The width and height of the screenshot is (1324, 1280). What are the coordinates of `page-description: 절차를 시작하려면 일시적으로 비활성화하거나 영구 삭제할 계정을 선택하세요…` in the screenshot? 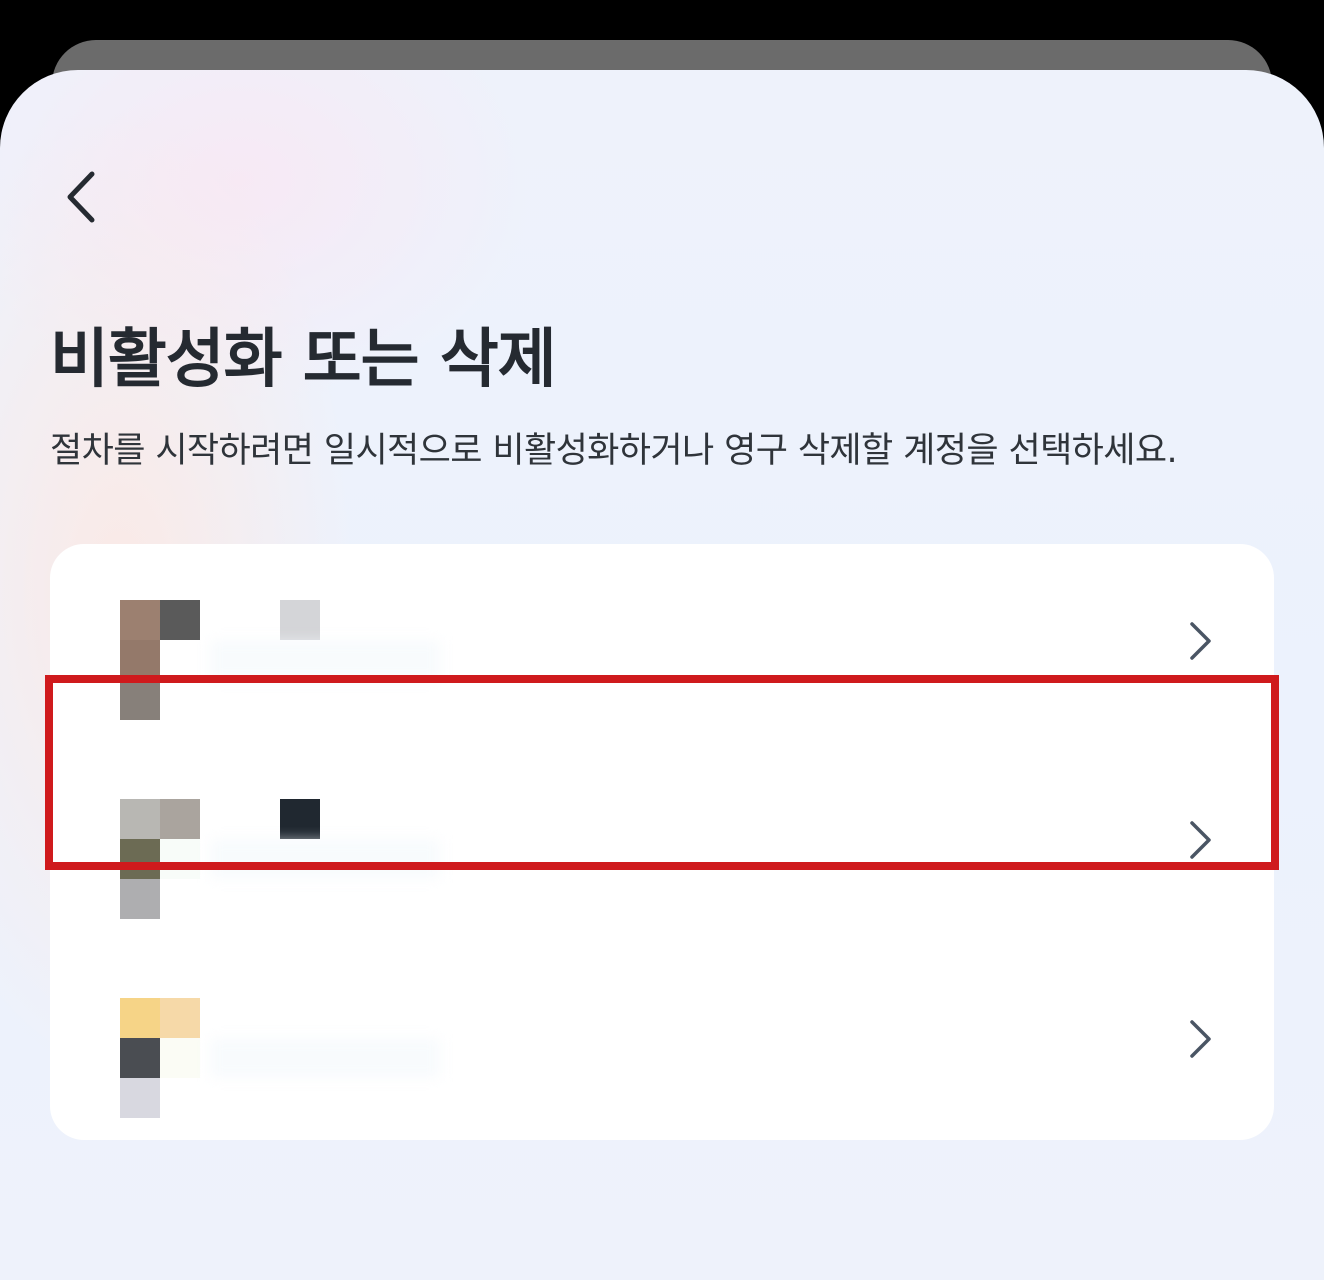 It's located at (614, 451).